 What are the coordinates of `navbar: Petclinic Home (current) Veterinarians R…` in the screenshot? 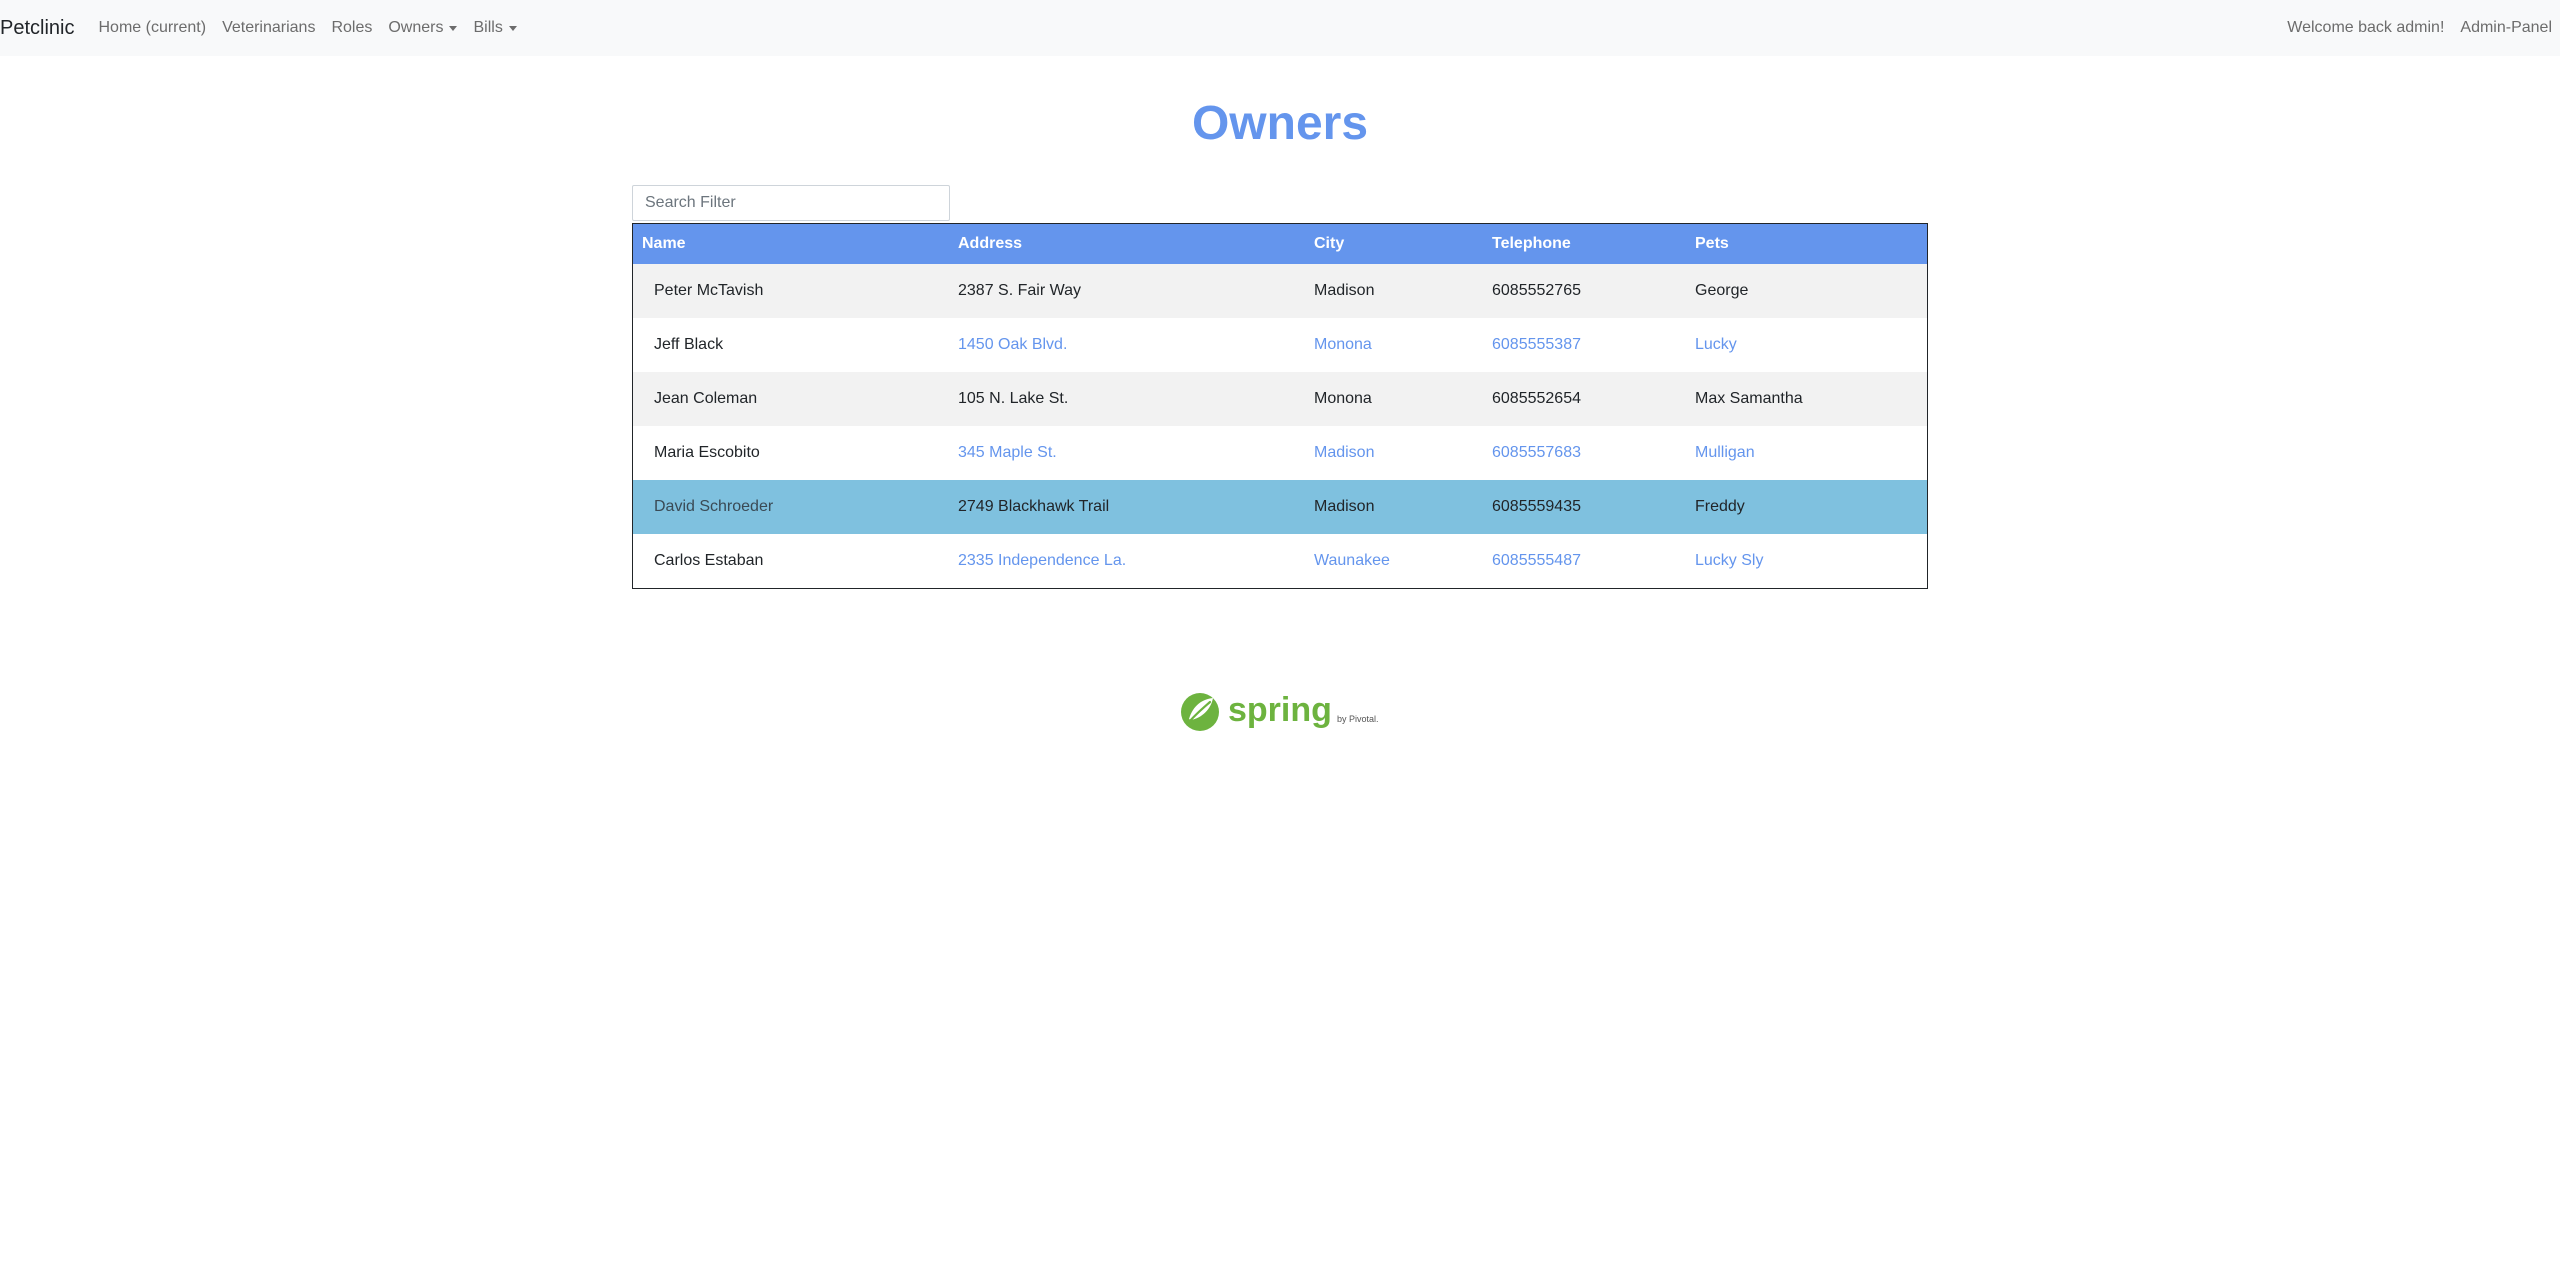 It's located at (1280, 28).